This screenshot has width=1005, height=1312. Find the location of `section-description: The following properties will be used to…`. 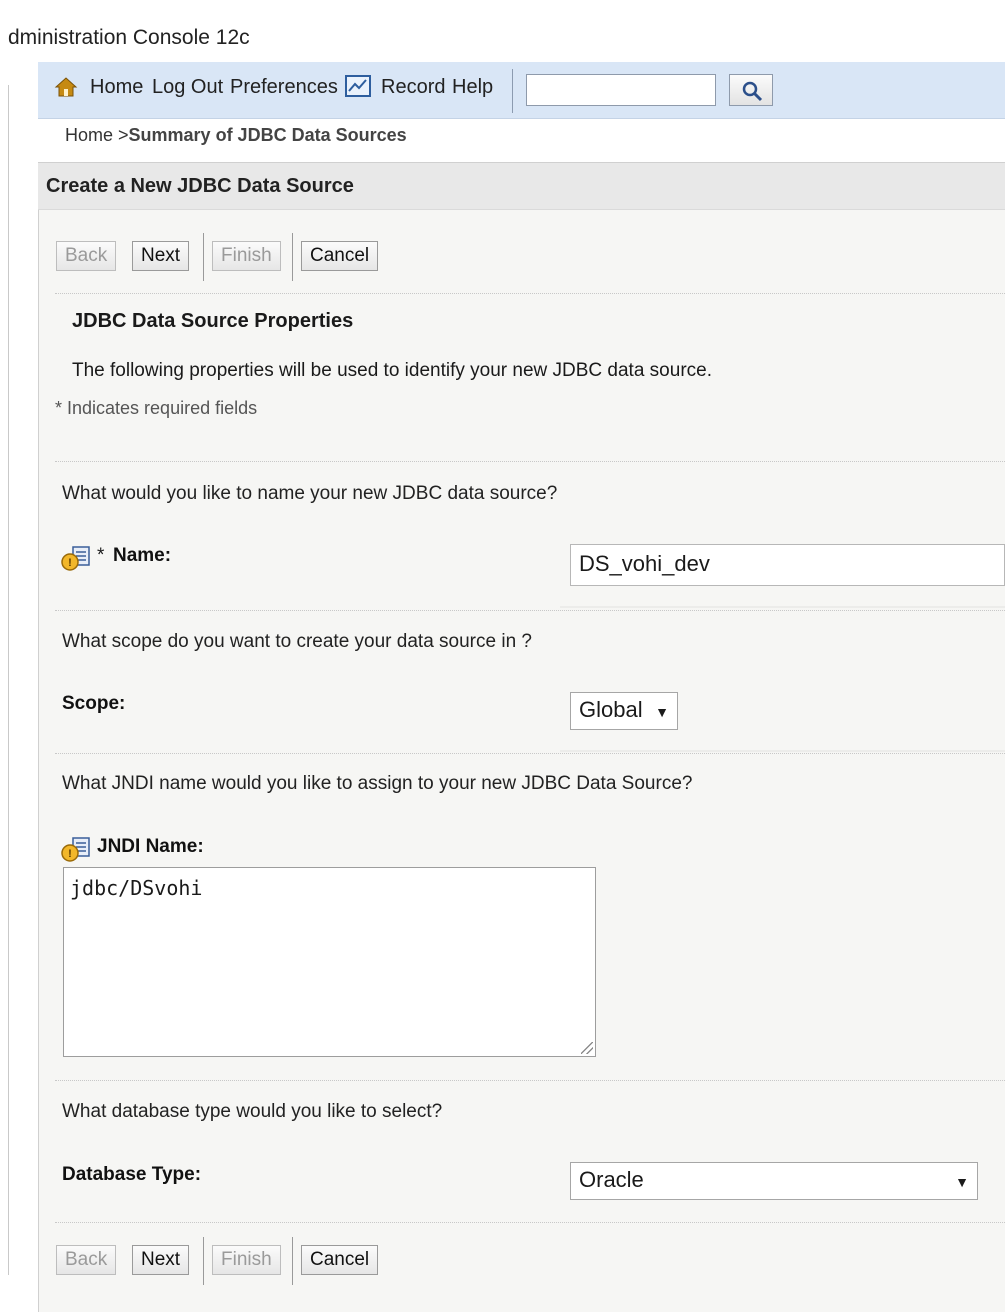

section-description: The following properties will be used to… is located at coordinates (392, 370).